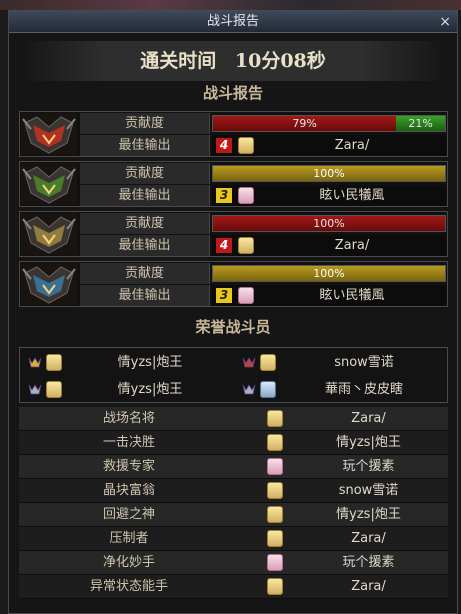 This screenshot has width=461, height=614. Describe the element at coordinates (49, 234) in the screenshot. I see `gold-demon-portrait` at that location.